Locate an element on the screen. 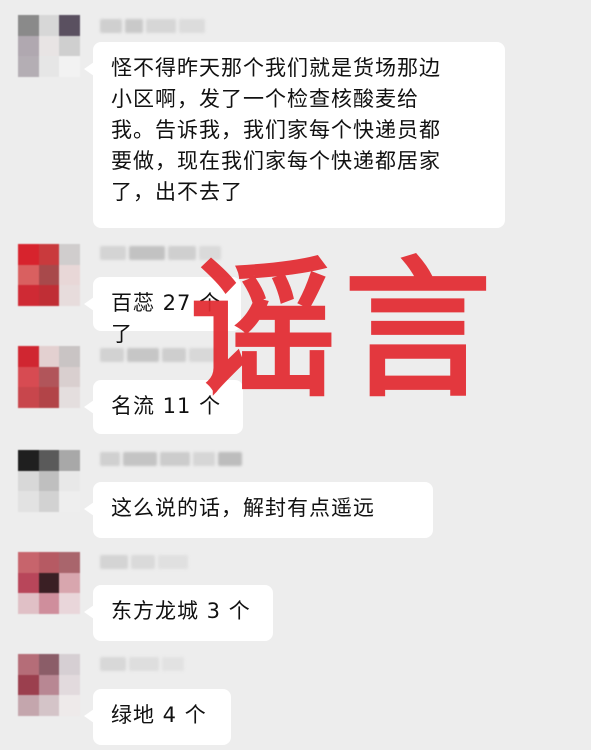 This screenshot has height=750, width=591. message-text: 名流 11 个 is located at coordinates (166, 406).